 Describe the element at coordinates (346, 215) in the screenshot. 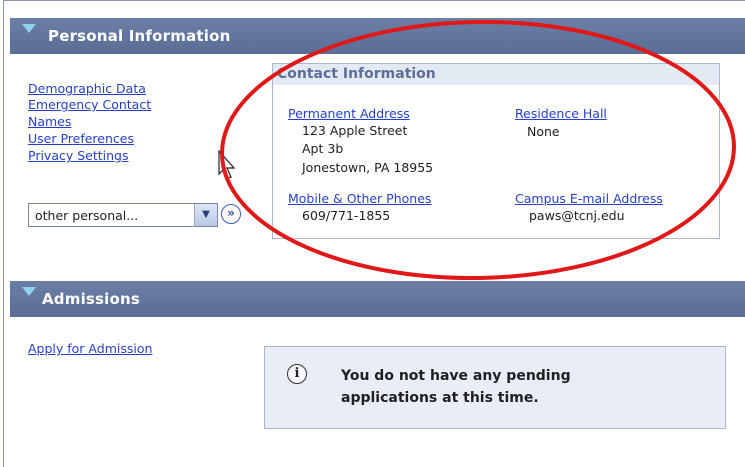

I see `phone-value: 609/771-1855` at that location.